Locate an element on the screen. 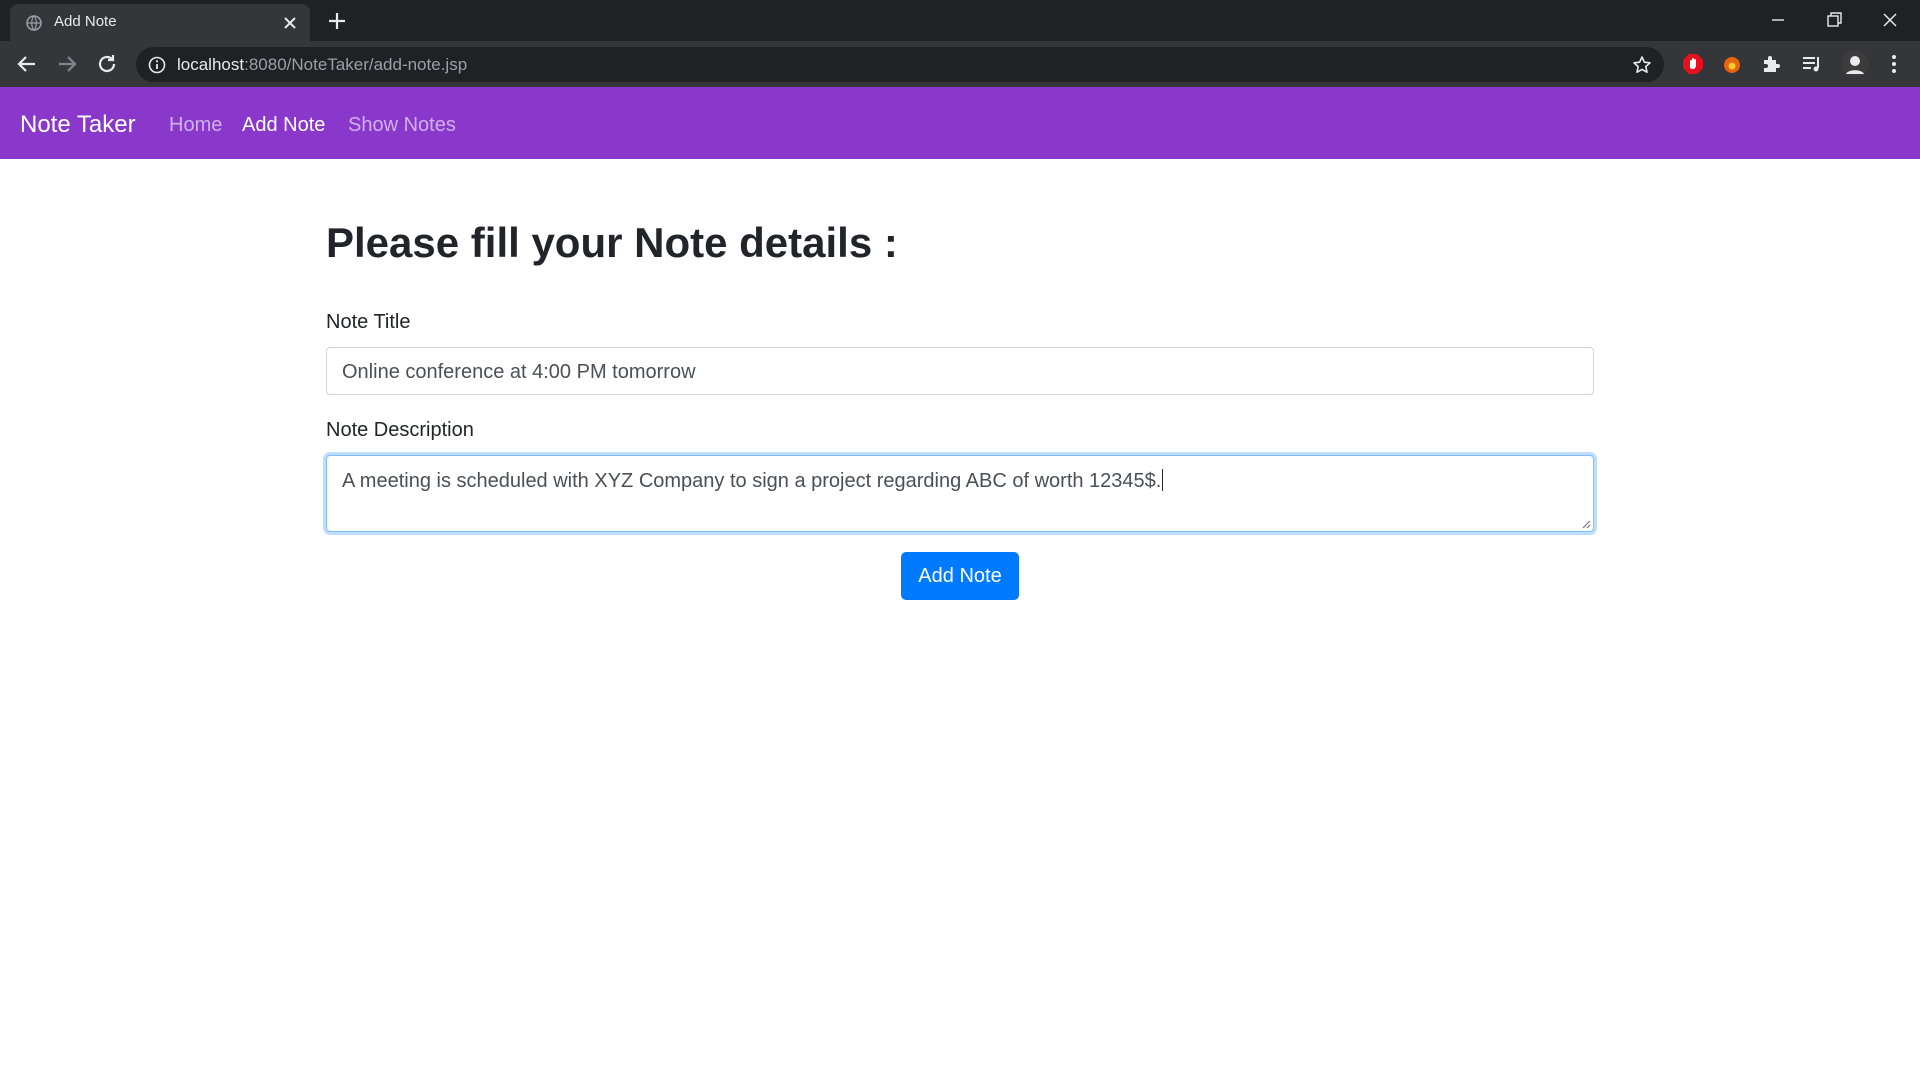 This screenshot has width=1920, height=1080. globe-icon is located at coordinates (34, 23).